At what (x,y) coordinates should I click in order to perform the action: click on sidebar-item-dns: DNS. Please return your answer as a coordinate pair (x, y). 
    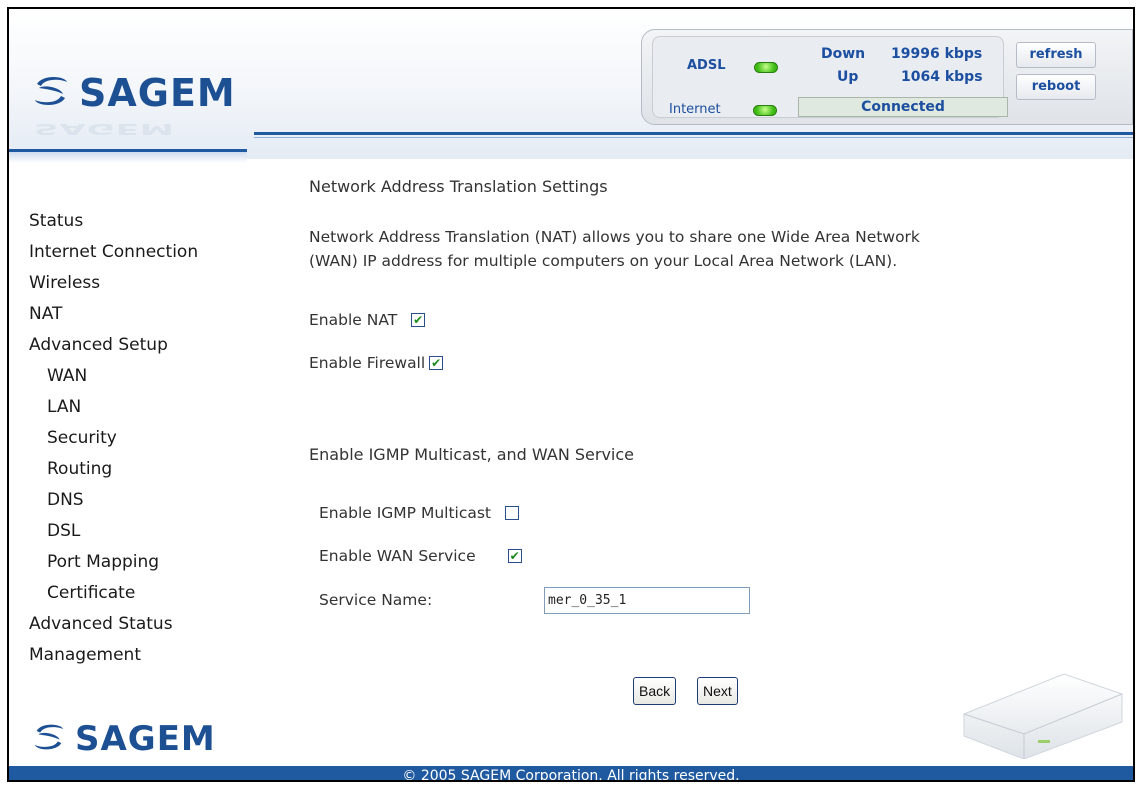
    Looking at the image, I should click on (144, 500).